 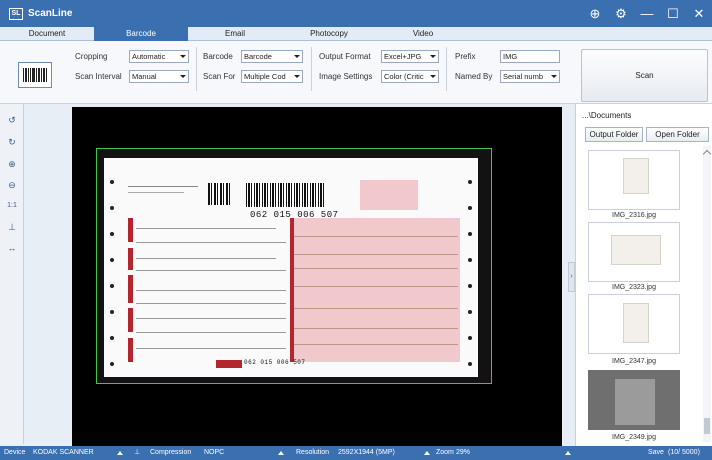 I want to click on rotate-left-icon: ↺, so click(x=12, y=120).